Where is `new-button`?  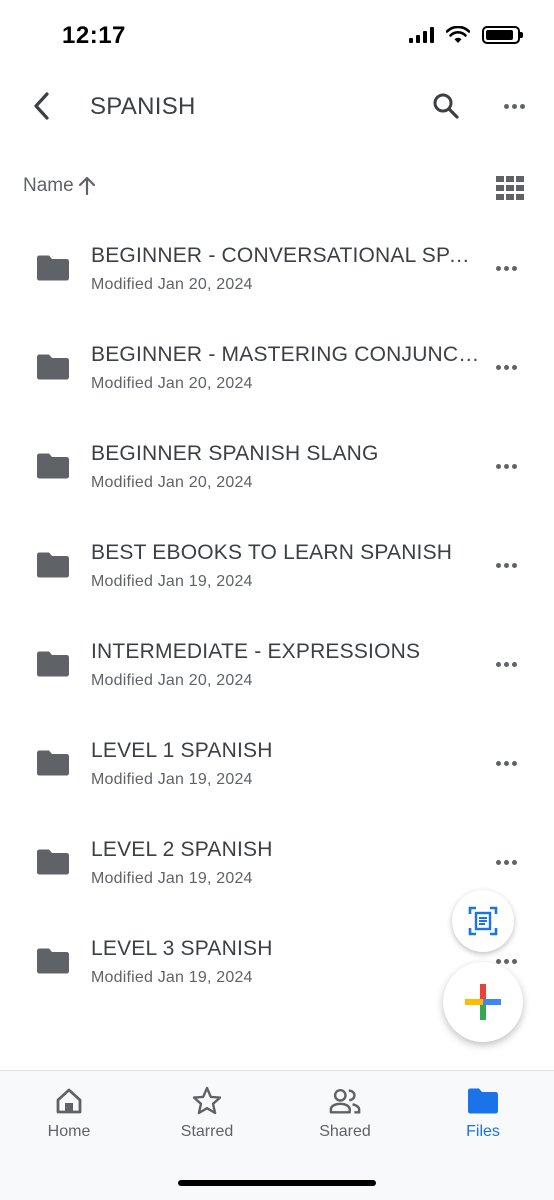 new-button is located at coordinates (483, 1002).